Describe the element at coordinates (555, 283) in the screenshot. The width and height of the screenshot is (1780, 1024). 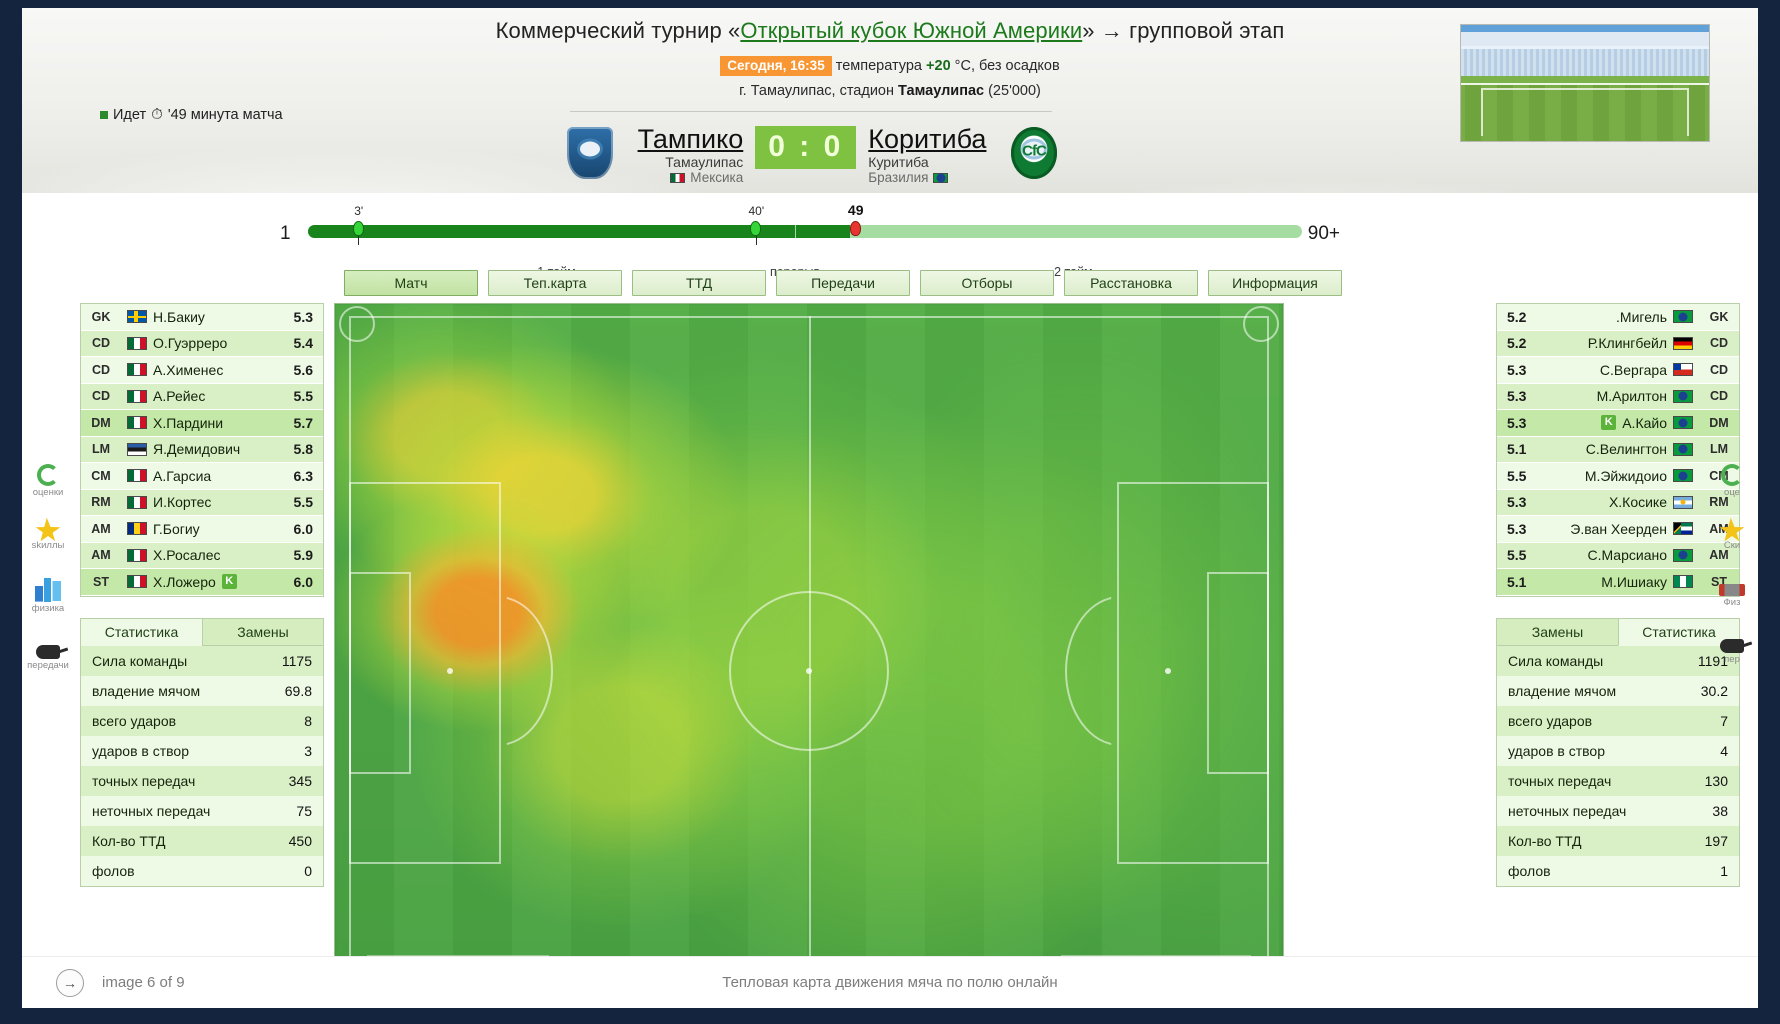
I see `tab-heatmap: Теп.карта` at that location.